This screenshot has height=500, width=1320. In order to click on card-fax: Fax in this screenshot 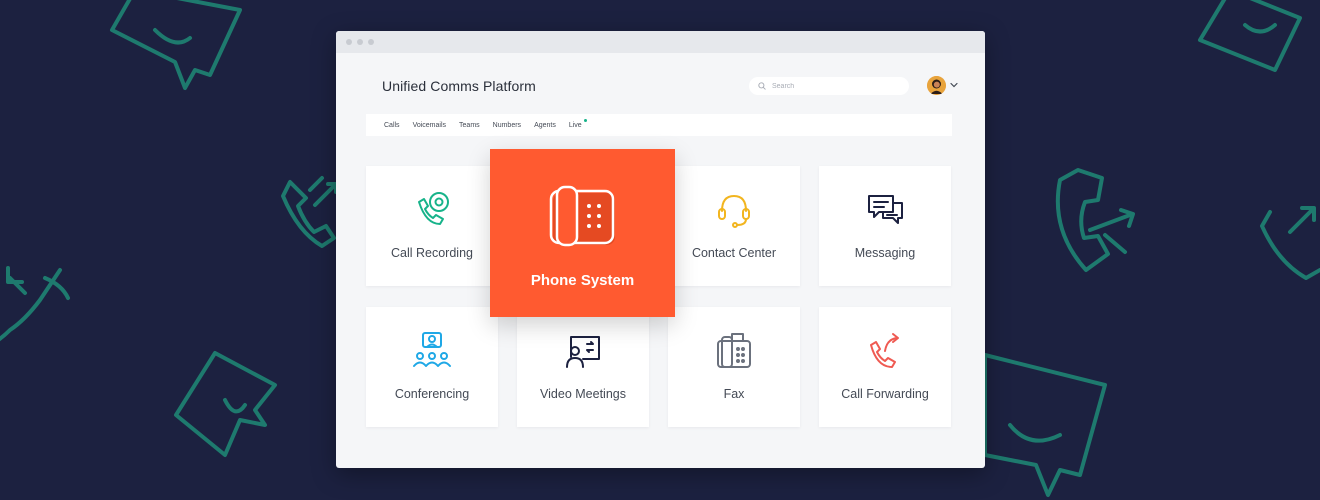, I will do `click(734, 367)`.